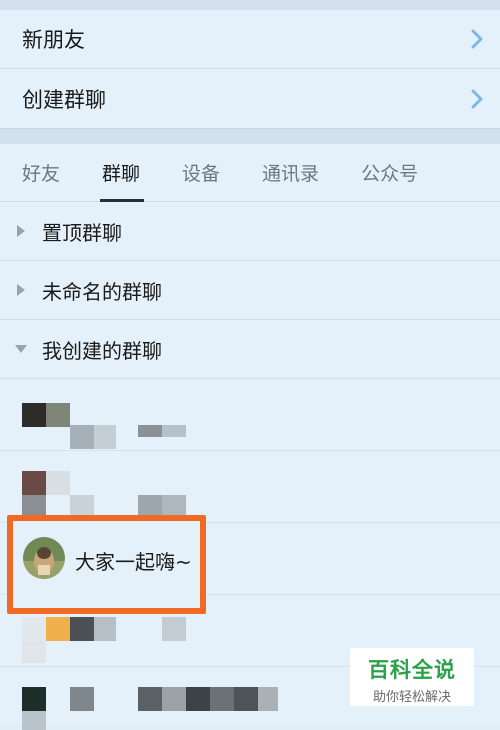  What do you see at coordinates (201, 173) in the screenshot?
I see `tab-devices: 设备` at bounding box center [201, 173].